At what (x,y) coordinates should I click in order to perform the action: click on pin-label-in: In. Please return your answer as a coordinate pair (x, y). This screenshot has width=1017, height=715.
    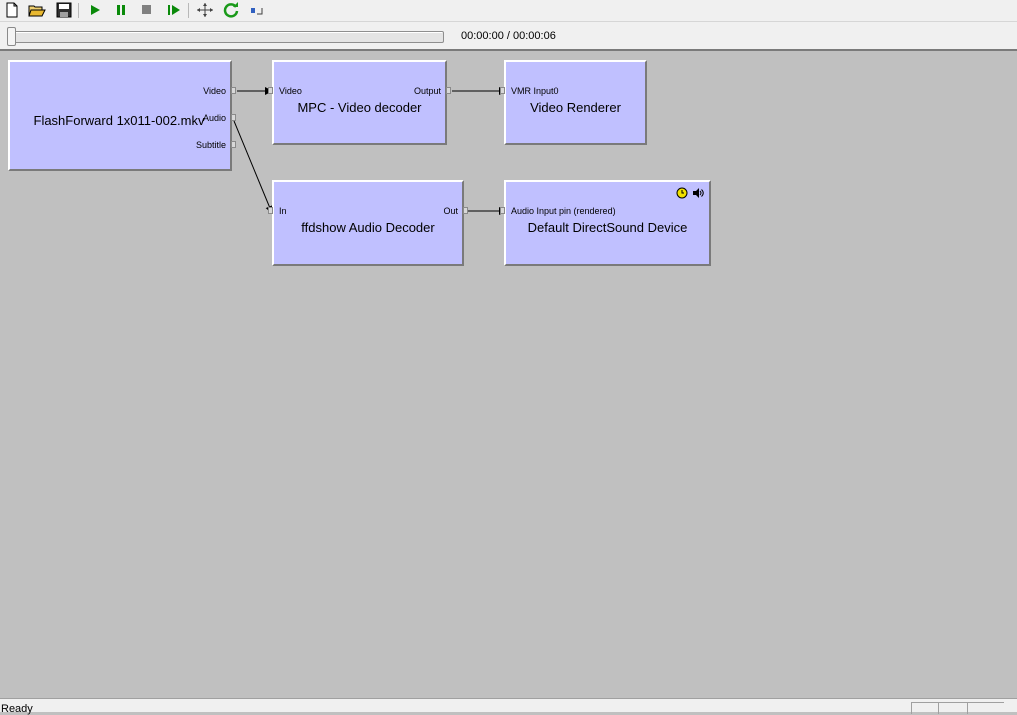
    Looking at the image, I should click on (283, 211).